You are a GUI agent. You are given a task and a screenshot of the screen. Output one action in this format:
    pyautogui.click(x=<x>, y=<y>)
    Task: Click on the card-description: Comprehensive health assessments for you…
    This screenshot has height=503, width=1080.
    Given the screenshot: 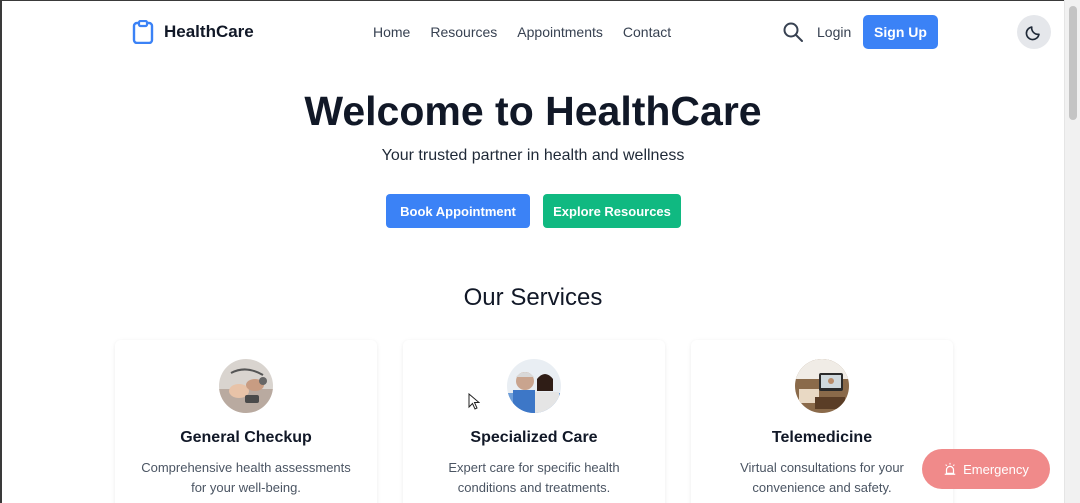 What is the action you would take?
    pyautogui.click(x=246, y=477)
    